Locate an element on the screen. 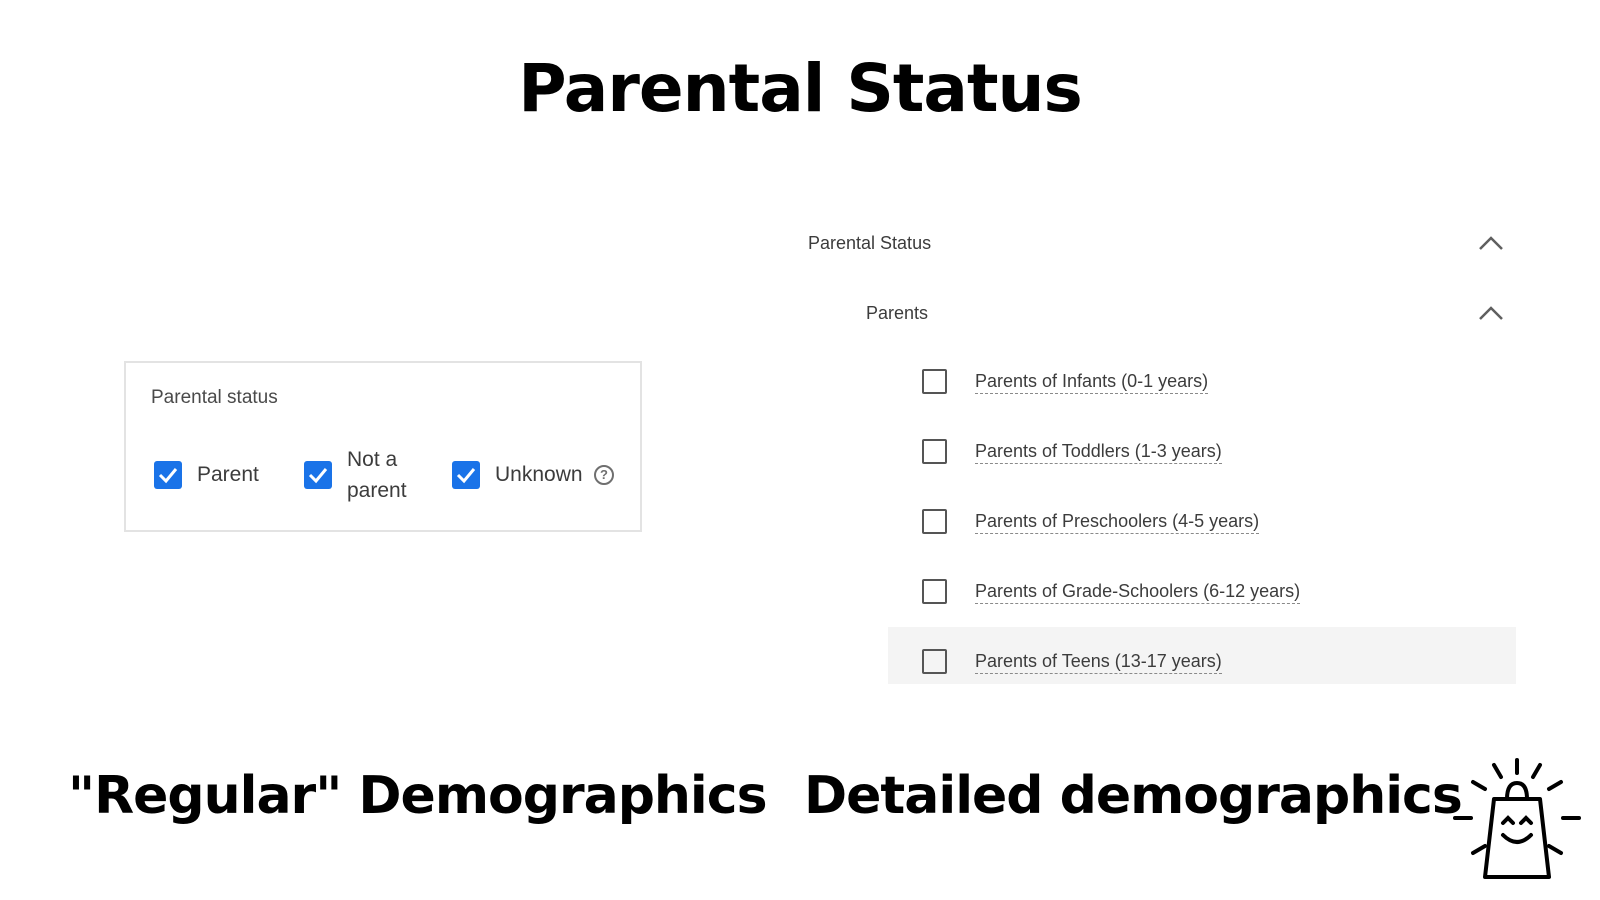 This screenshot has height=900, width=1600. infants-checkbox is located at coordinates (934, 381).